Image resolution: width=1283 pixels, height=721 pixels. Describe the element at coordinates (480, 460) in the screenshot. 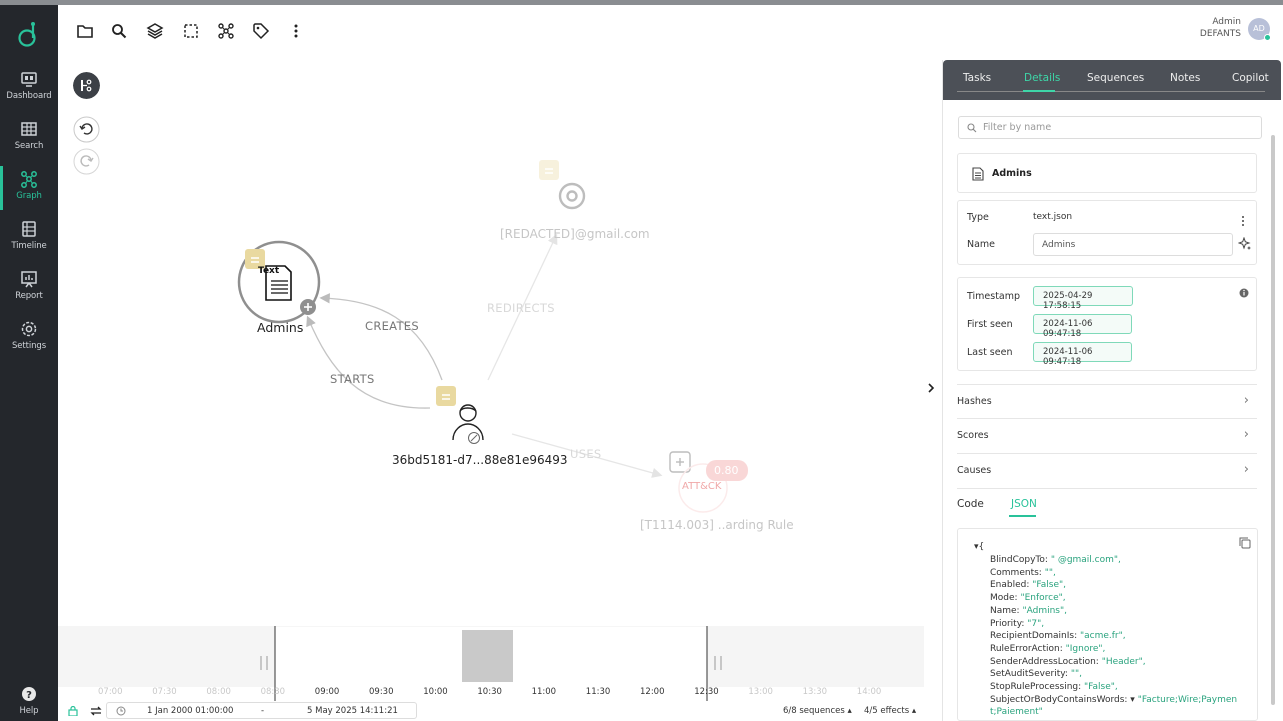

I see `node-label-user: 36bd5181-d7...88e81e96493` at that location.